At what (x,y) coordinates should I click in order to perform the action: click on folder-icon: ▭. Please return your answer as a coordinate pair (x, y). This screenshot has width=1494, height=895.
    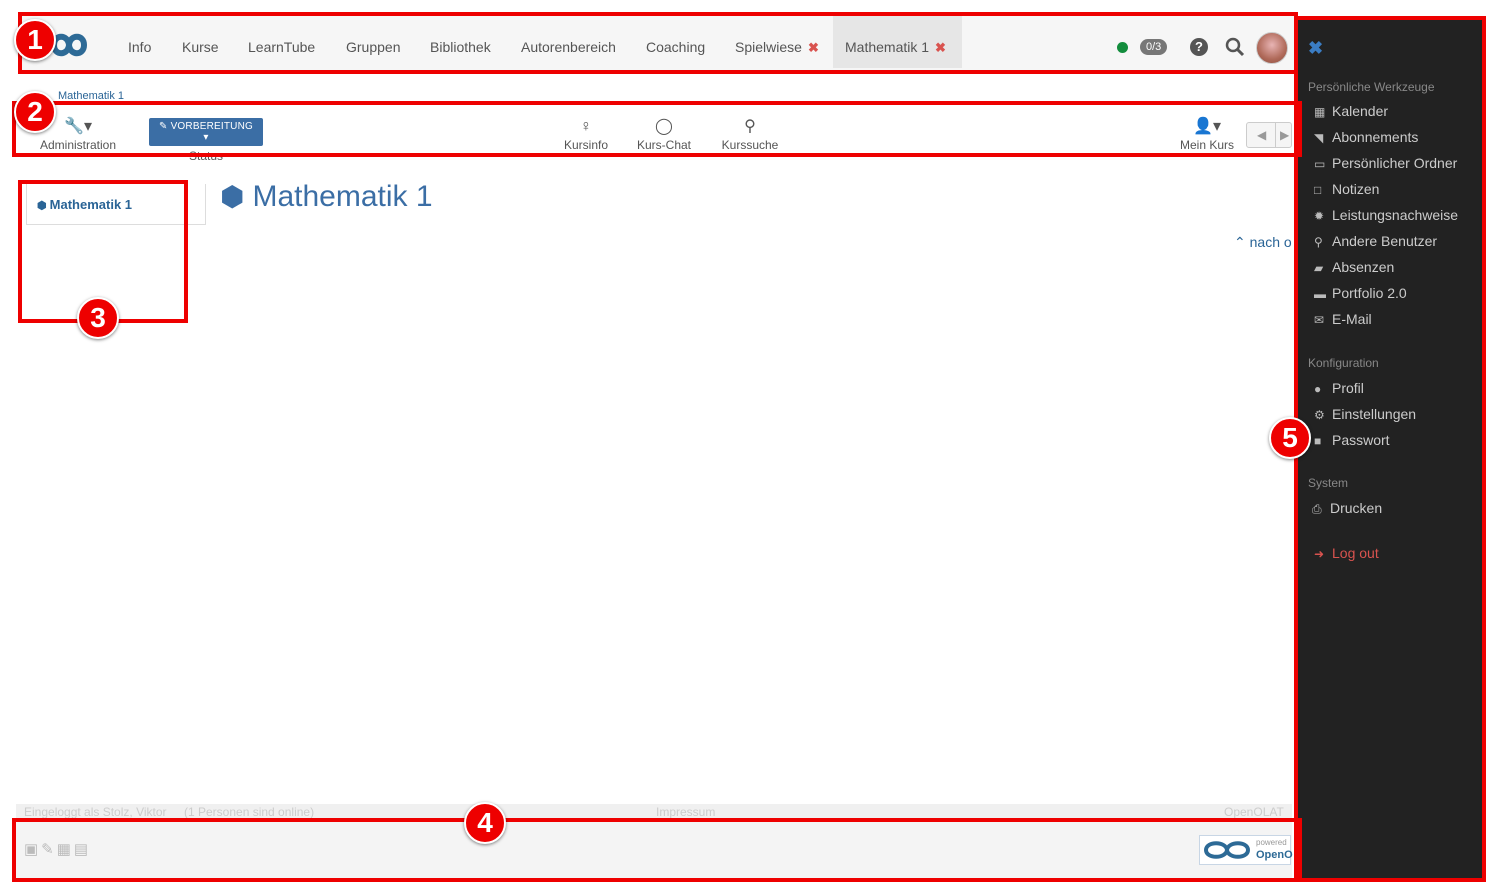
    Looking at the image, I should click on (1320, 164).